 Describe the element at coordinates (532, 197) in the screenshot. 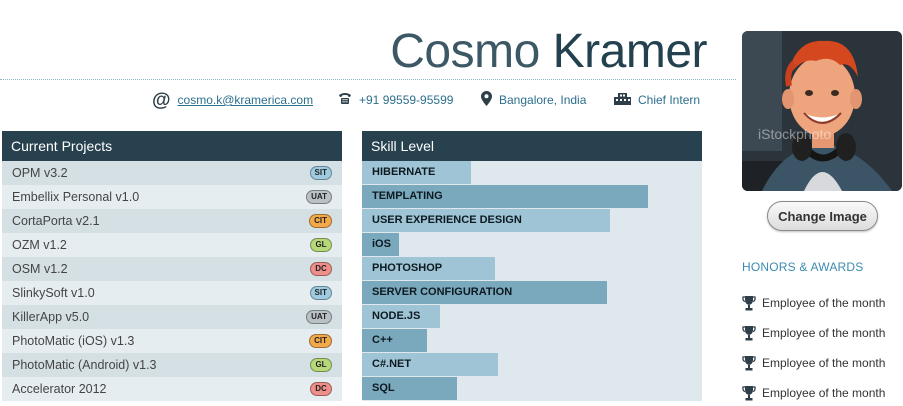

I see `skill-row: TEMPLATING` at that location.